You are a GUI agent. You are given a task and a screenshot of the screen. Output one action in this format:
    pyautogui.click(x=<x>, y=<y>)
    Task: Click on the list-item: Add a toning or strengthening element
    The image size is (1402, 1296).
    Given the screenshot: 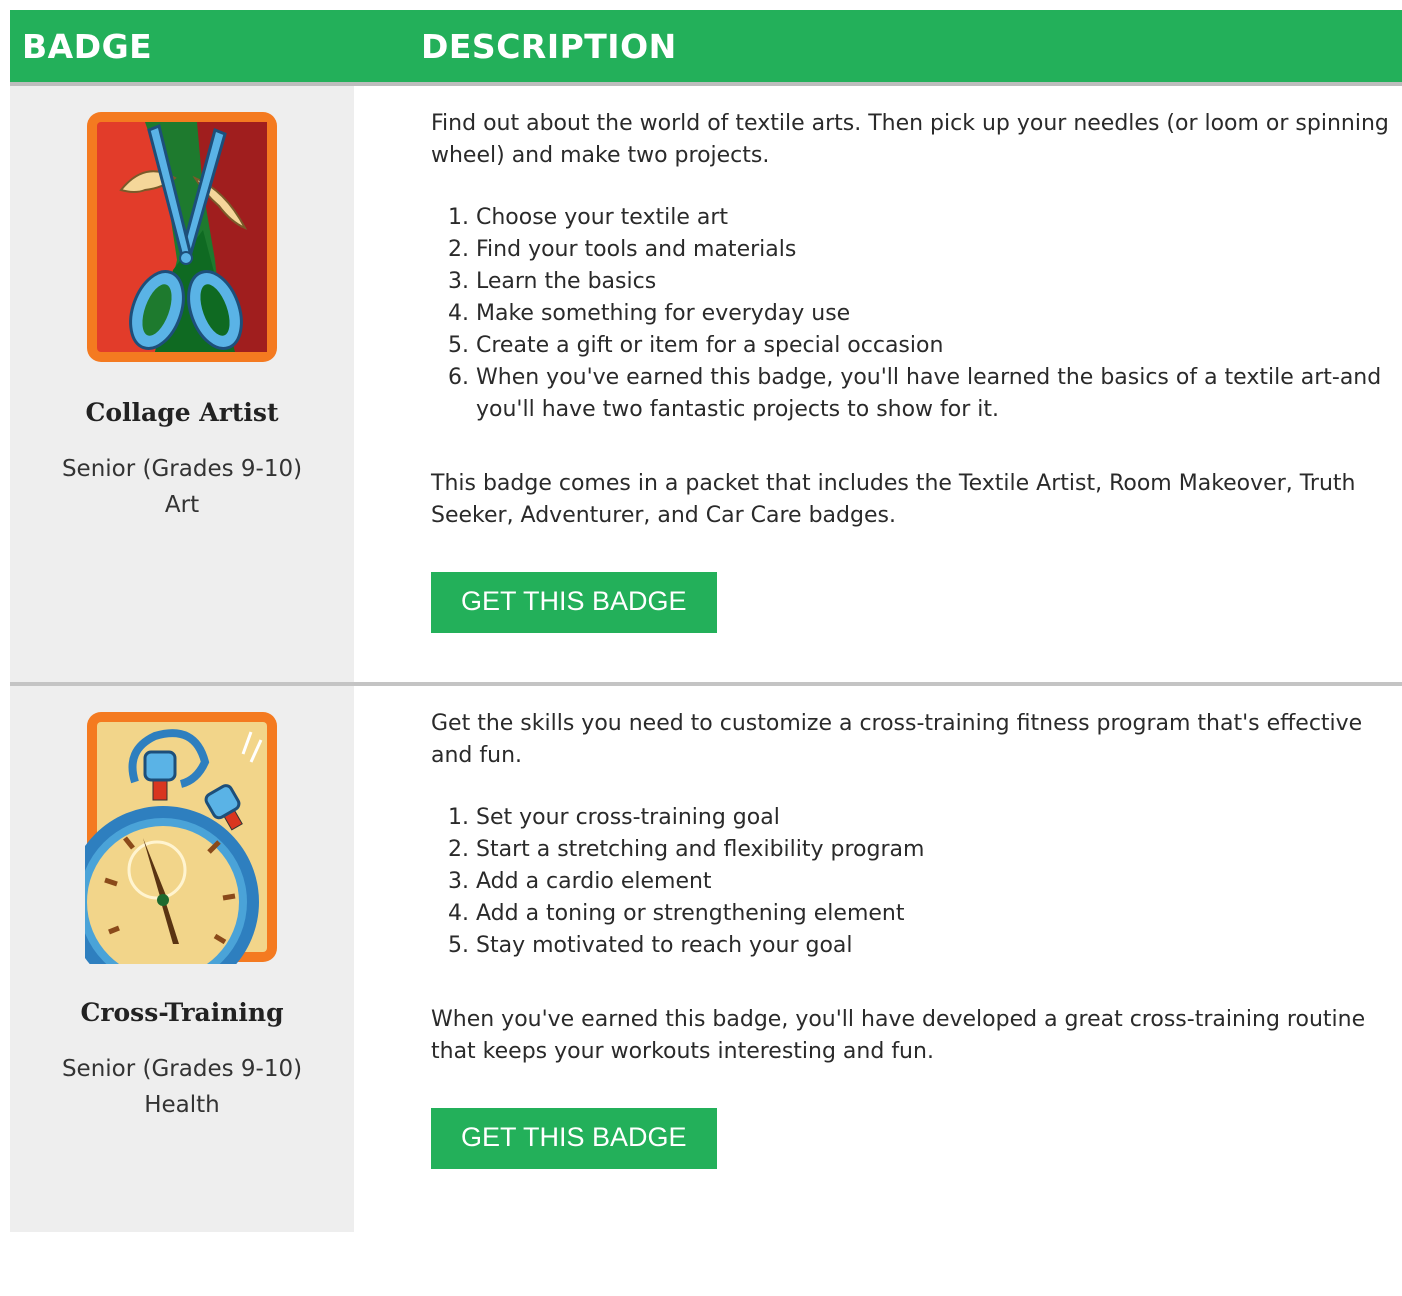 What is the action you would take?
    pyautogui.click(x=934, y=914)
    